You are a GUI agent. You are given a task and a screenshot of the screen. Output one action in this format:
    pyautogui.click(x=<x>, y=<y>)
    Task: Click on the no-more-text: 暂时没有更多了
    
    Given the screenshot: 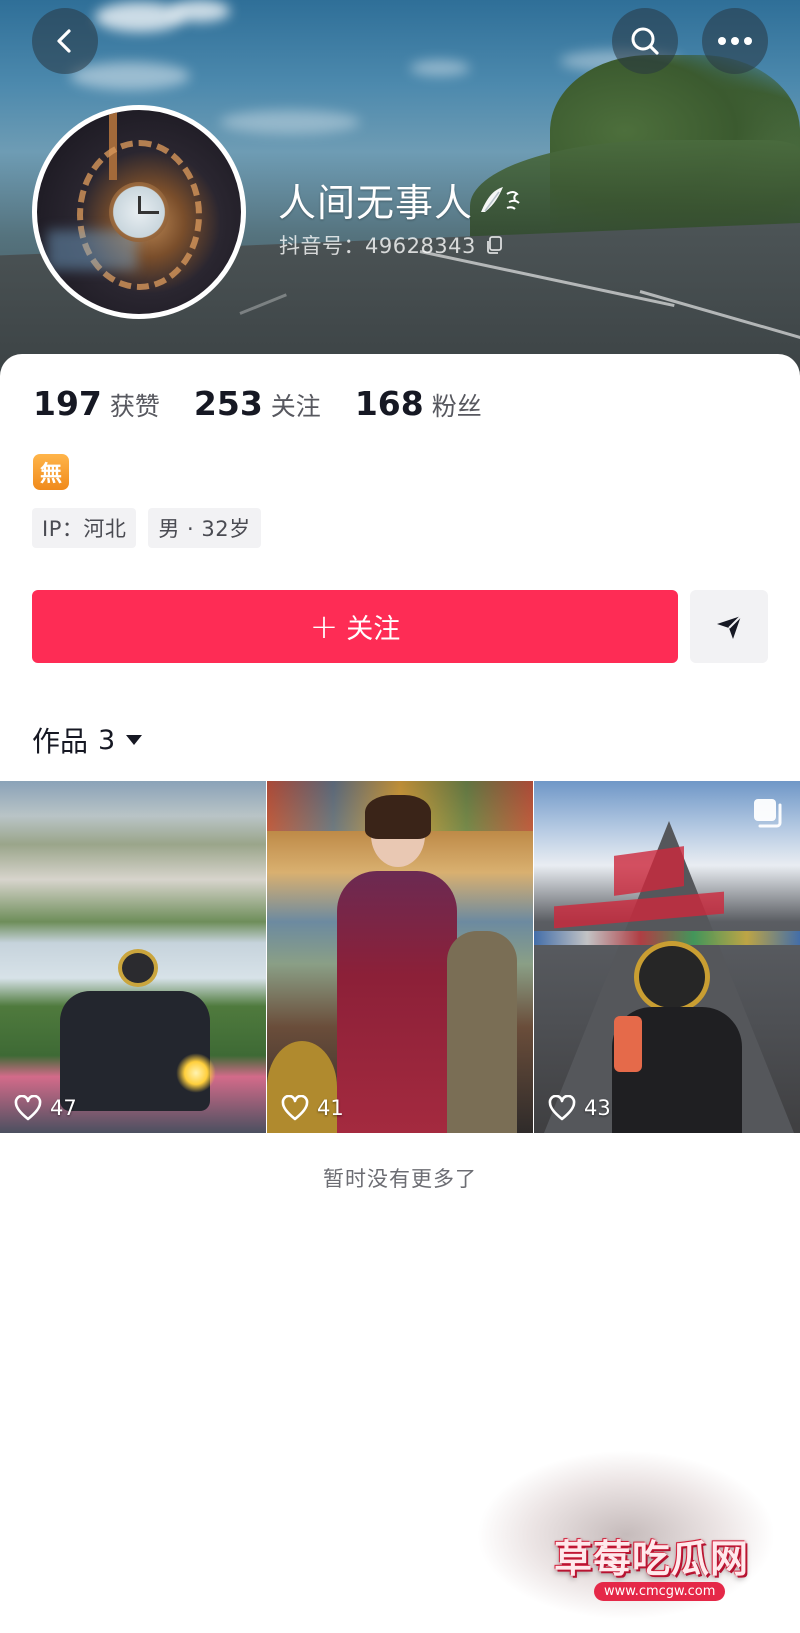 What is the action you would take?
    pyautogui.click(x=400, y=1179)
    